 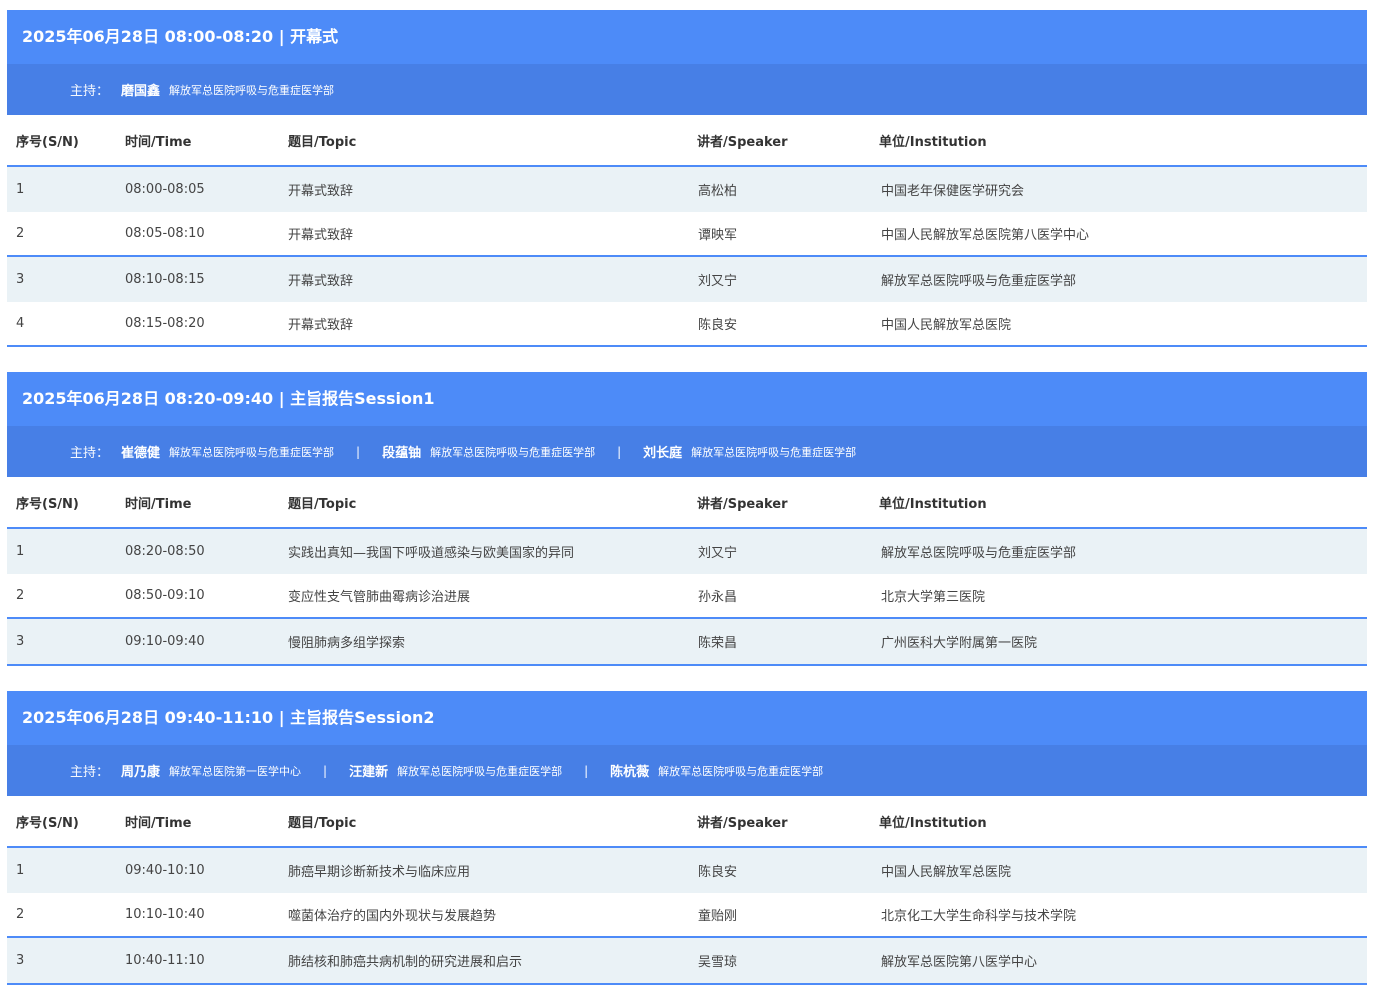 What do you see at coordinates (165, 914) in the screenshot?
I see `cell-time: 10:10-10:40` at bounding box center [165, 914].